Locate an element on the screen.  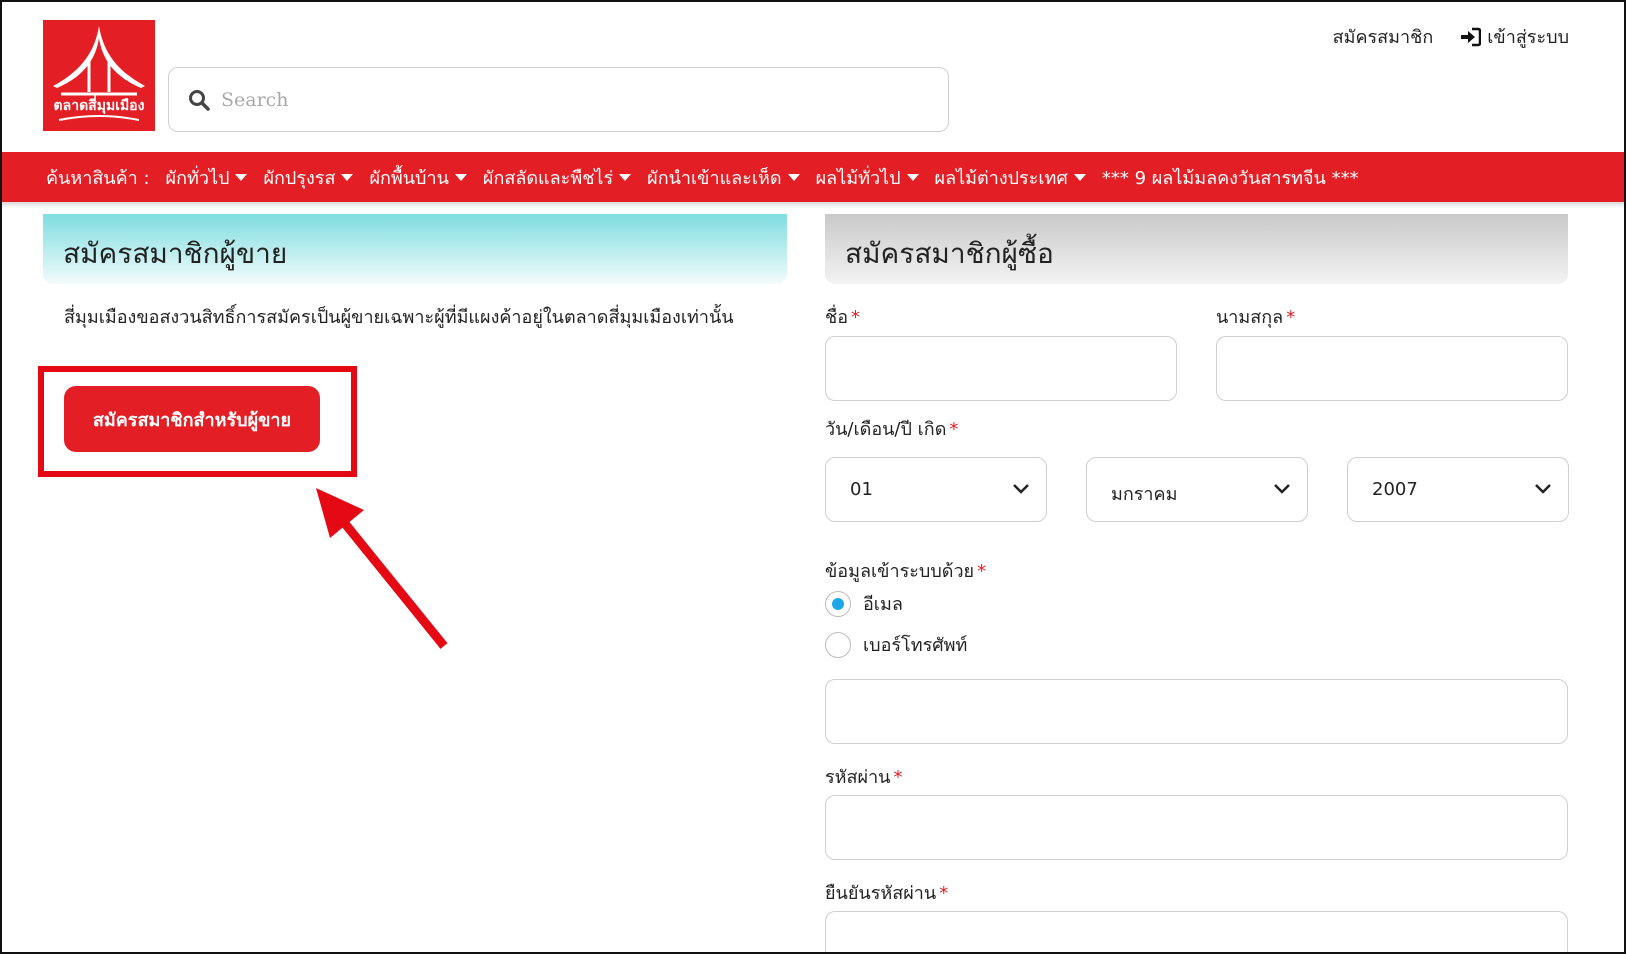
search-box is located at coordinates (558, 99).